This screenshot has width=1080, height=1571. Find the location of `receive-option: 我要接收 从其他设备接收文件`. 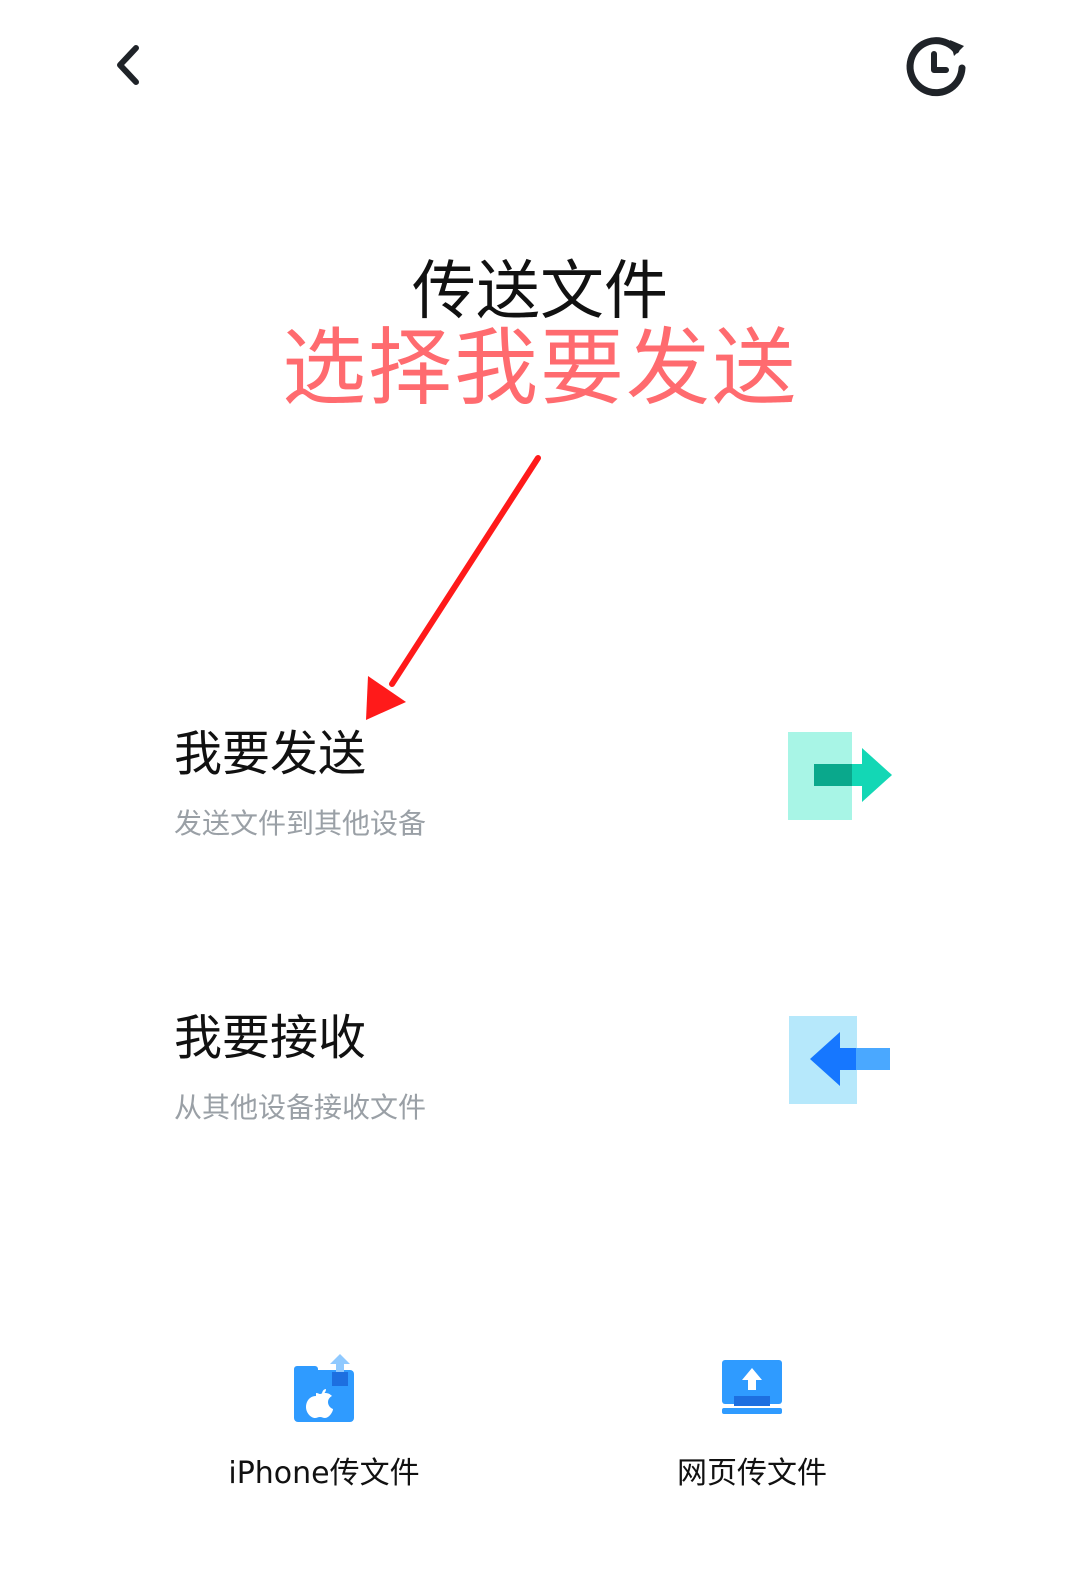

receive-option: 我要接收 从其他设备接收文件 is located at coordinates (540, 1101).